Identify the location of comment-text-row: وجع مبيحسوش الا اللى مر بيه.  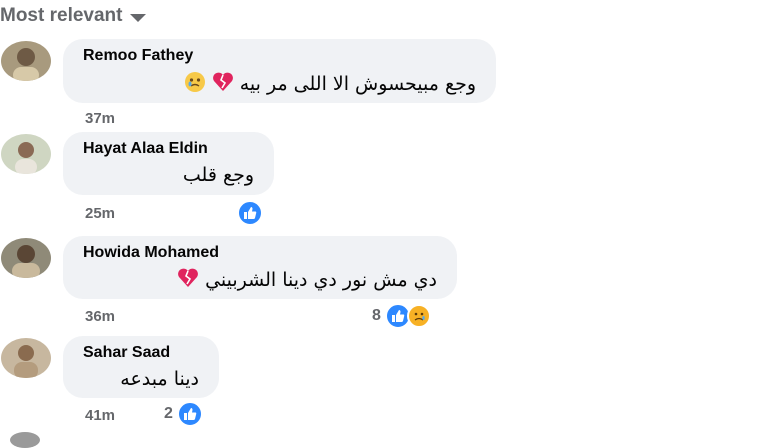
(279, 84).